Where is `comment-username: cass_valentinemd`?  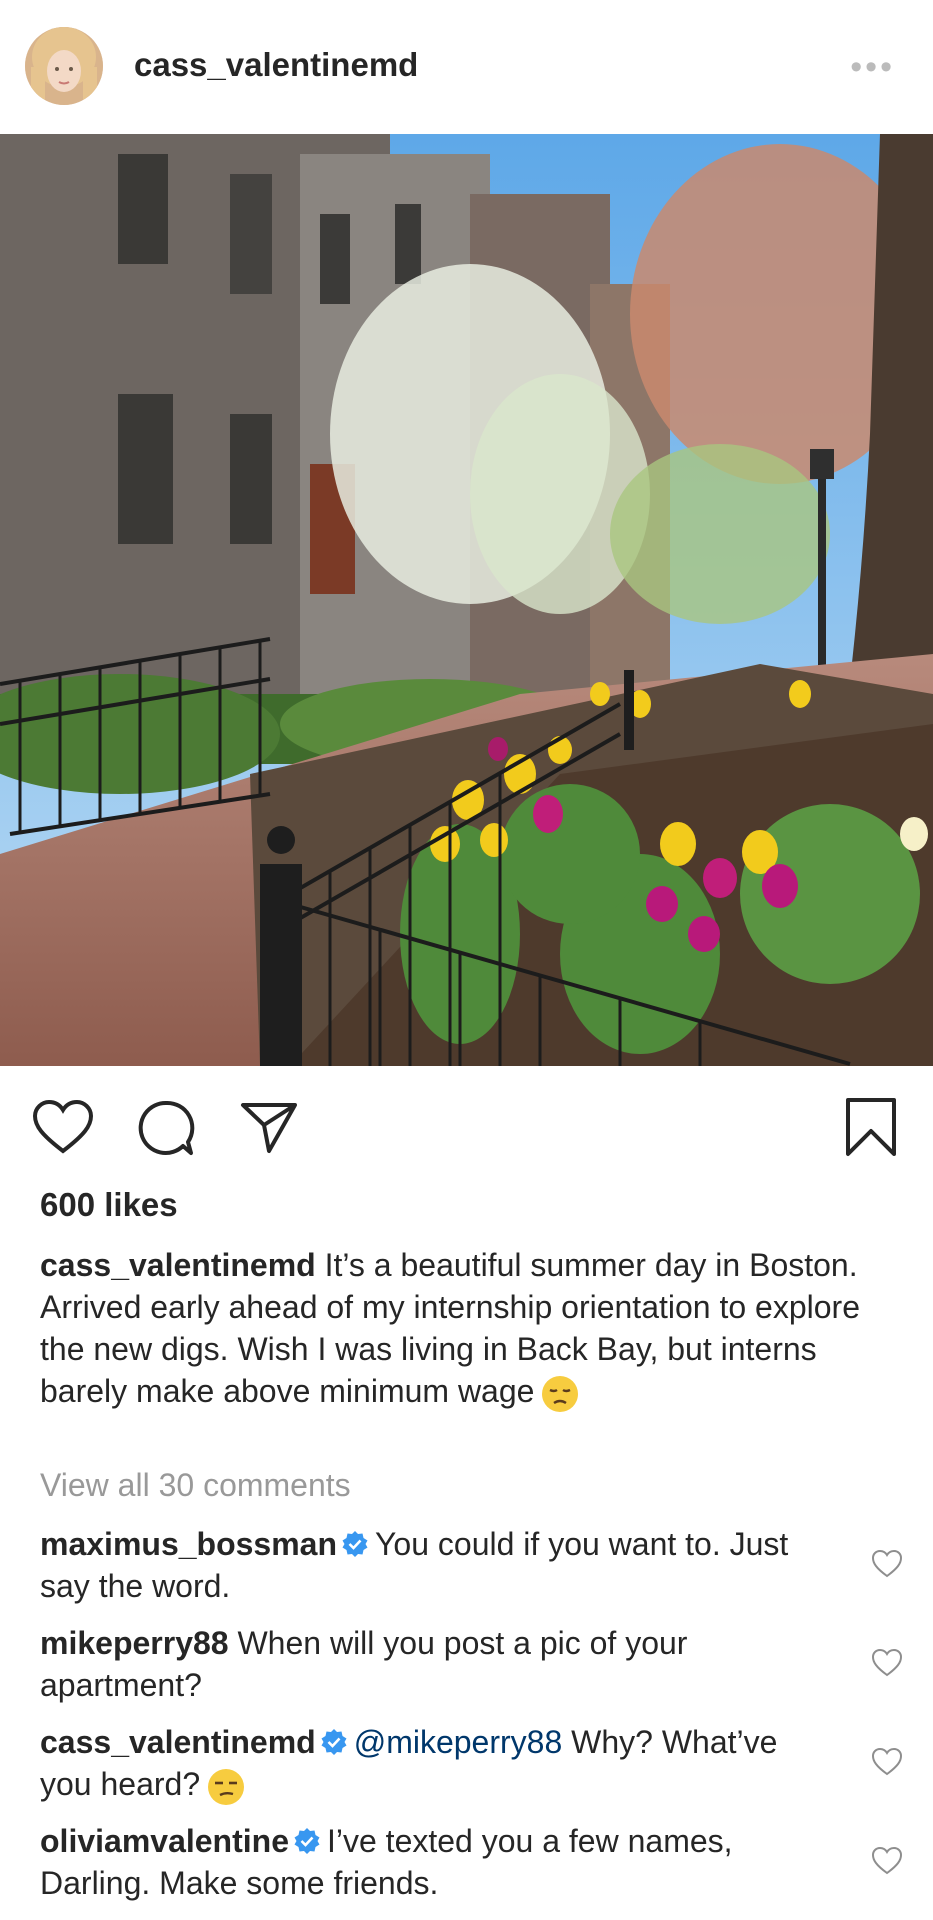 comment-username: cass_valentinemd is located at coordinates (178, 1742).